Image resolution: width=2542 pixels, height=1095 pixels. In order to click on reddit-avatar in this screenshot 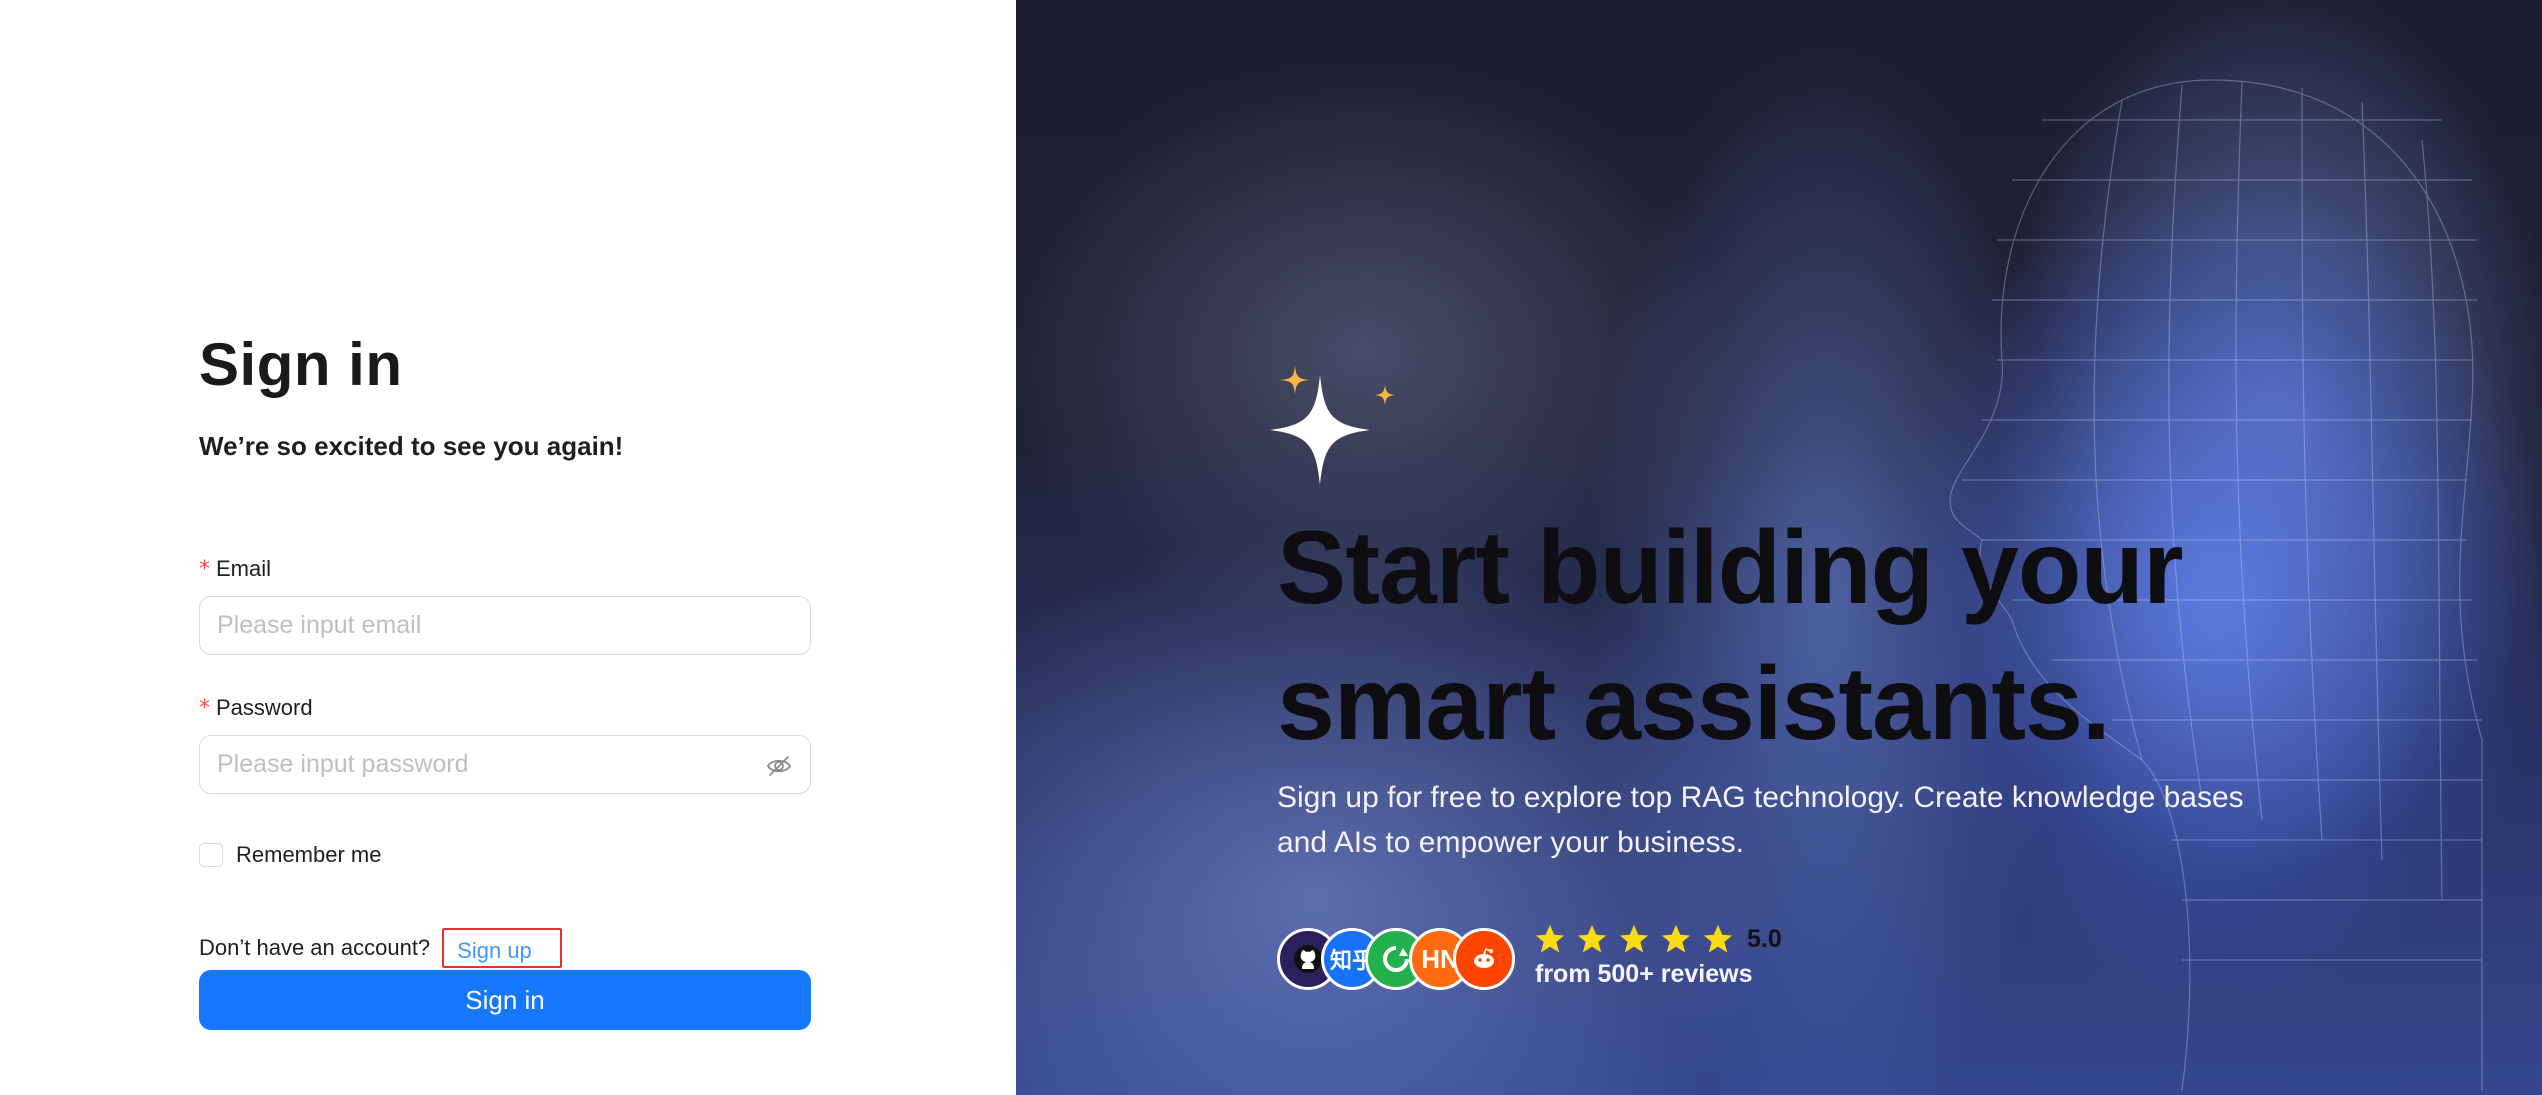, I will do `click(1484, 959)`.